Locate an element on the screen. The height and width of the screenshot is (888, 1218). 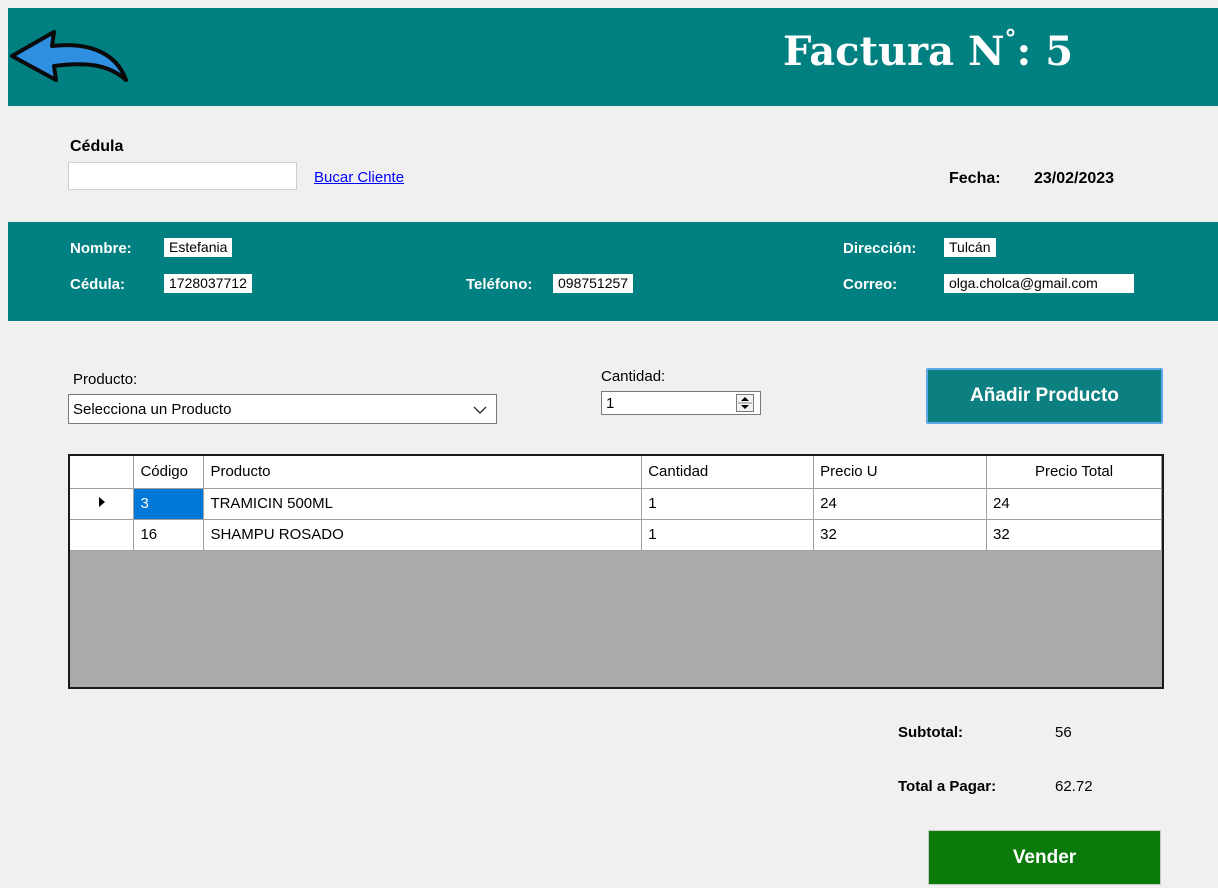
spin-buttons is located at coordinates (745, 403).